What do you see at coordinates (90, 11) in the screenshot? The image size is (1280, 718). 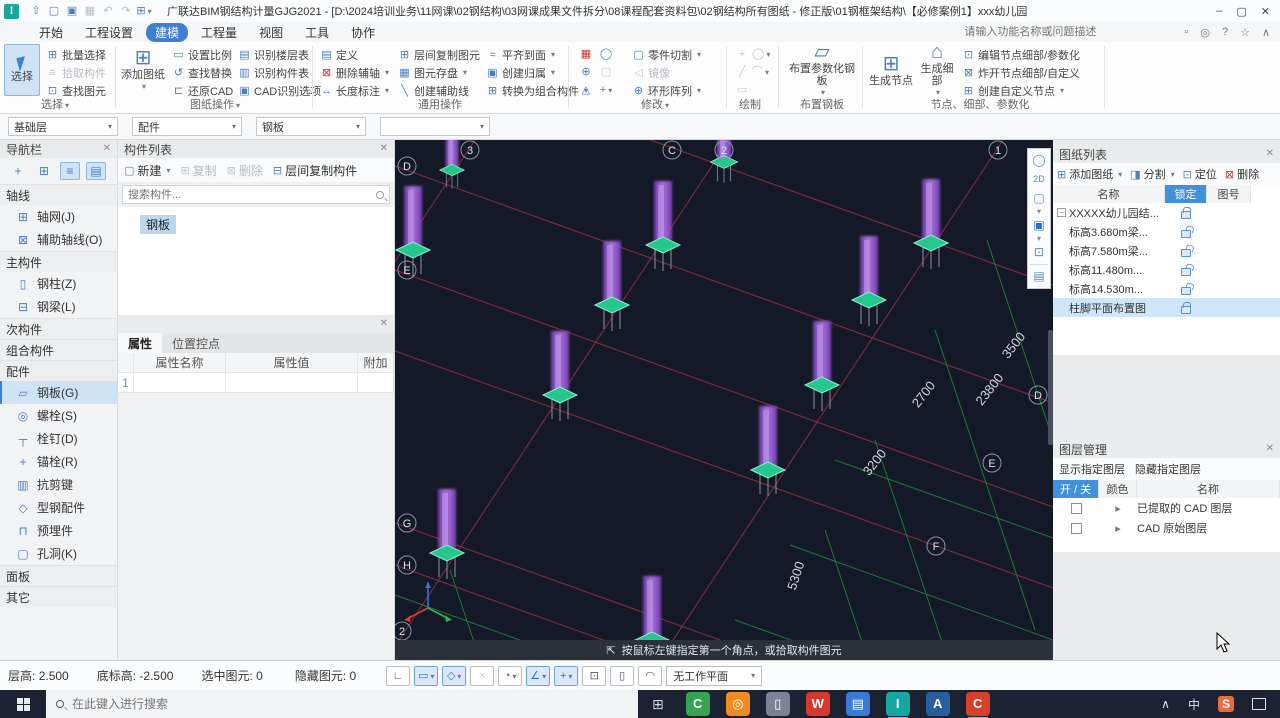 I see `save-icon: ▦` at bounding box center [90, 11].